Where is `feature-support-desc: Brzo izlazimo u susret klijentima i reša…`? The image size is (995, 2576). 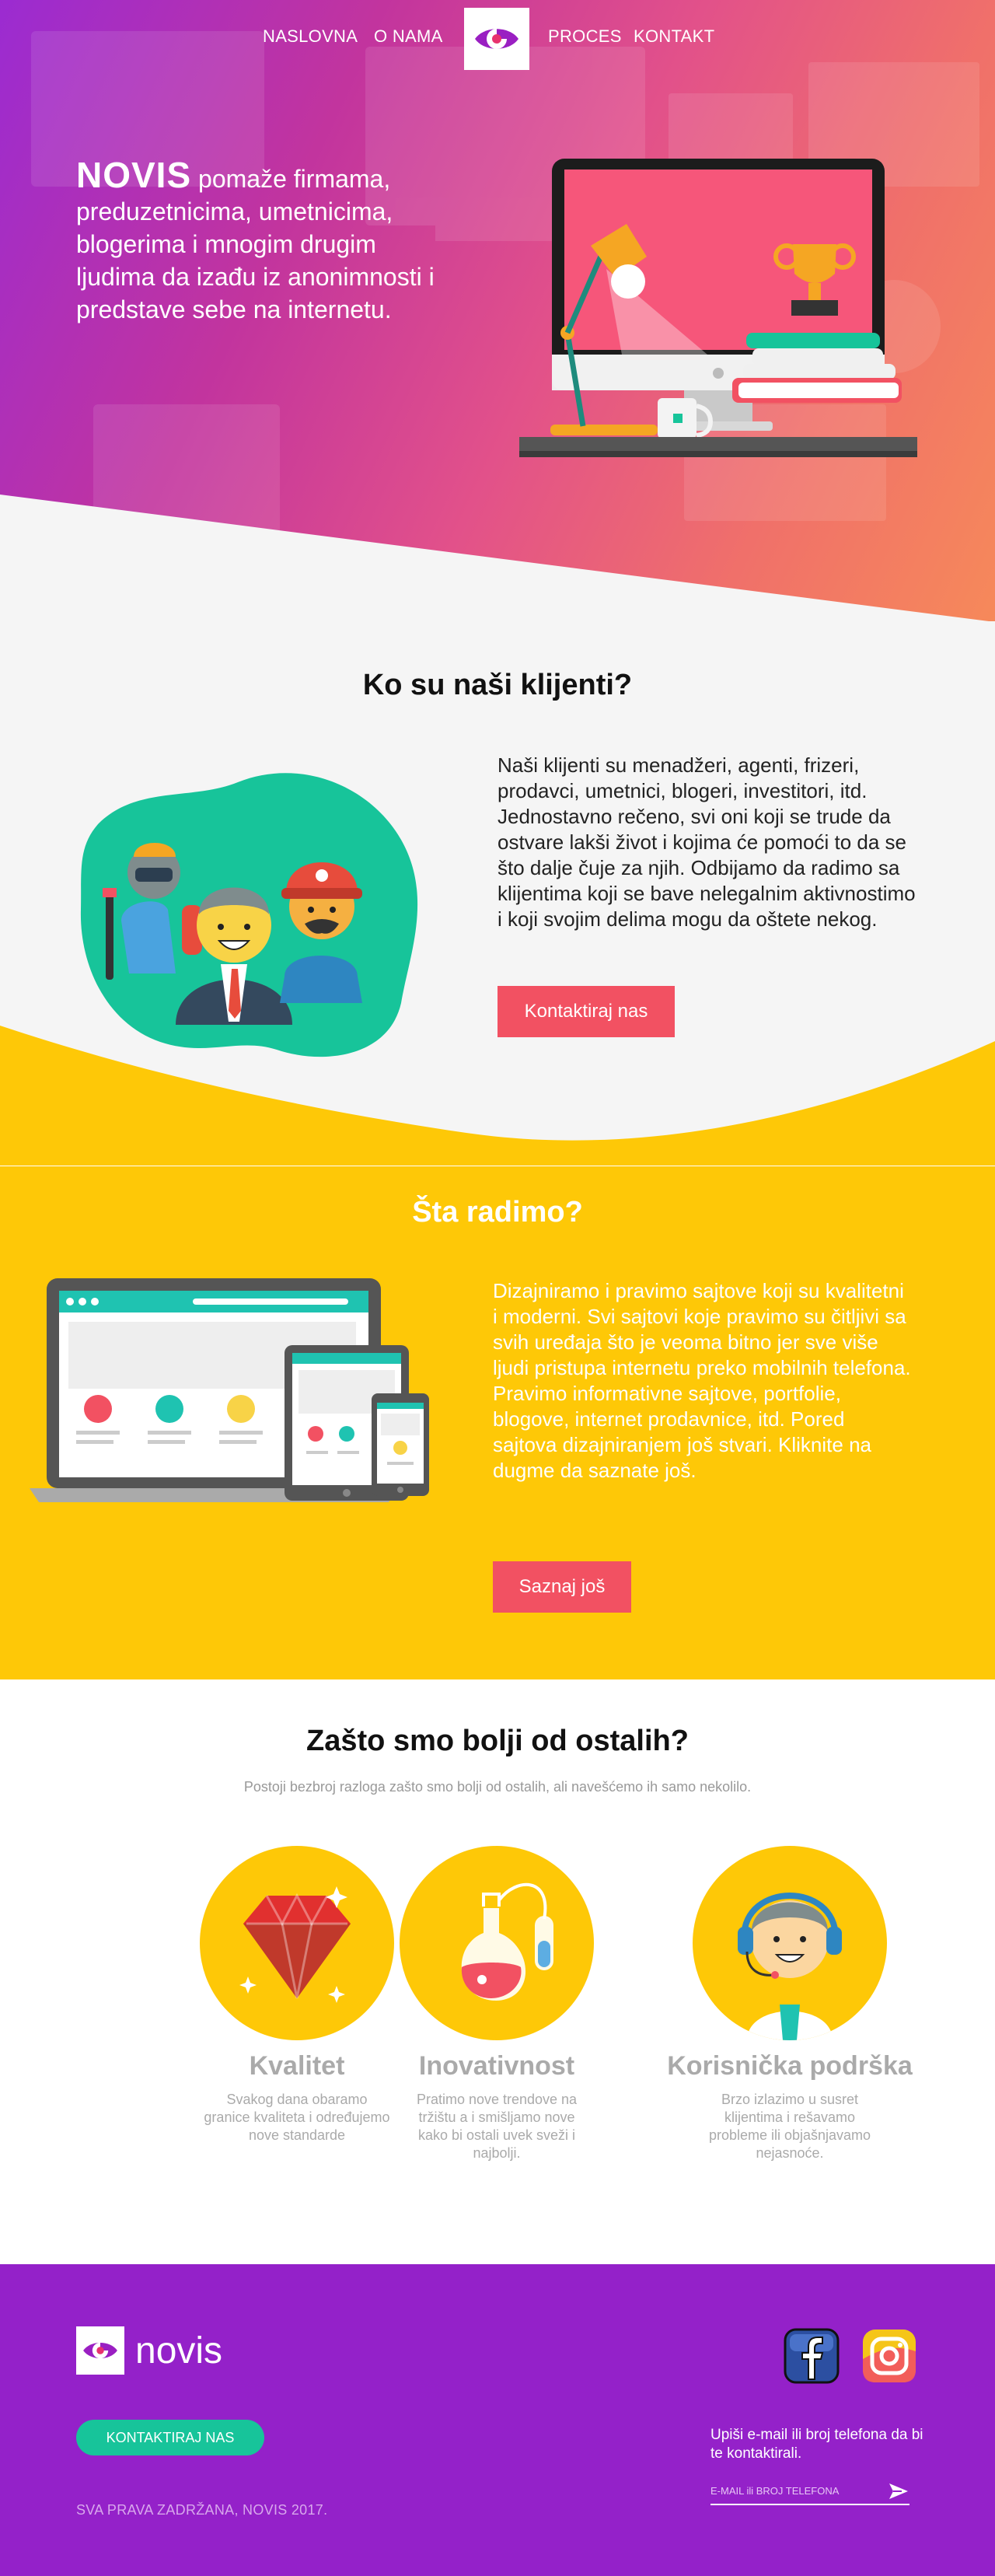
feature-support-desc: Brzo izlazimo u susret klijentima i reša… is located at coordinates (789, 2126).